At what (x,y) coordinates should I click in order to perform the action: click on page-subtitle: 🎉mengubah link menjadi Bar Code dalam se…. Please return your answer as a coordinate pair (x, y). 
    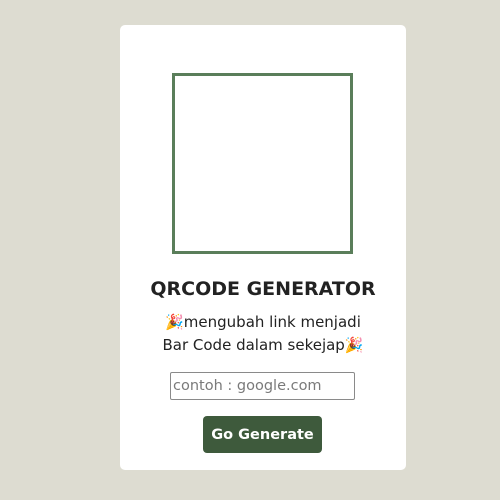
    Looking at the image, I should click on (263, 333).